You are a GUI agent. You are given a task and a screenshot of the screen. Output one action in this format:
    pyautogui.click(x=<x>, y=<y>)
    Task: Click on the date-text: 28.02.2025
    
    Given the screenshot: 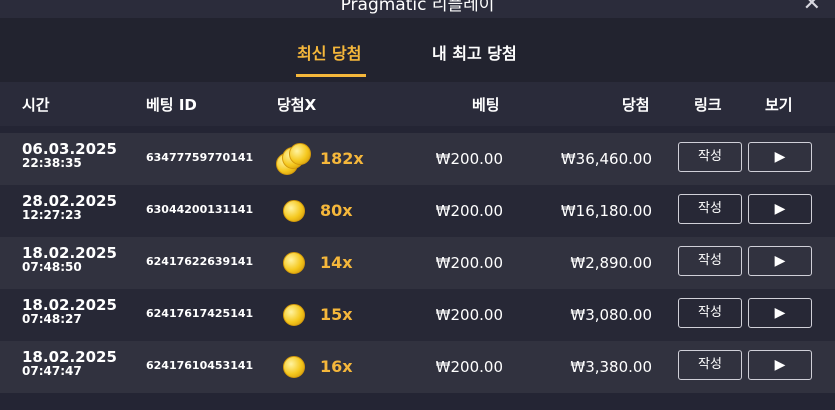 What is the action you would take?
    pyautogui.click(x=69, y=201)
    